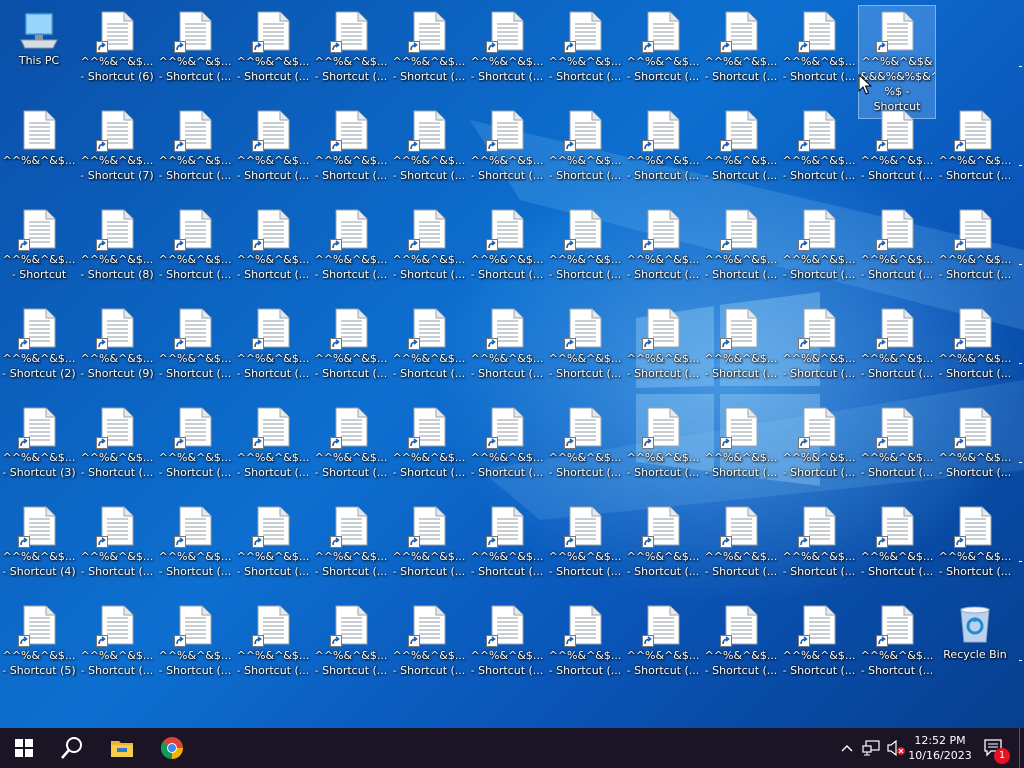 The image size is (1024, 768). What do you see at coordinates (39, 54) in the screenshot?
I see `this-pc-desktop-icon: This PC` at bounding box center [39, 54].